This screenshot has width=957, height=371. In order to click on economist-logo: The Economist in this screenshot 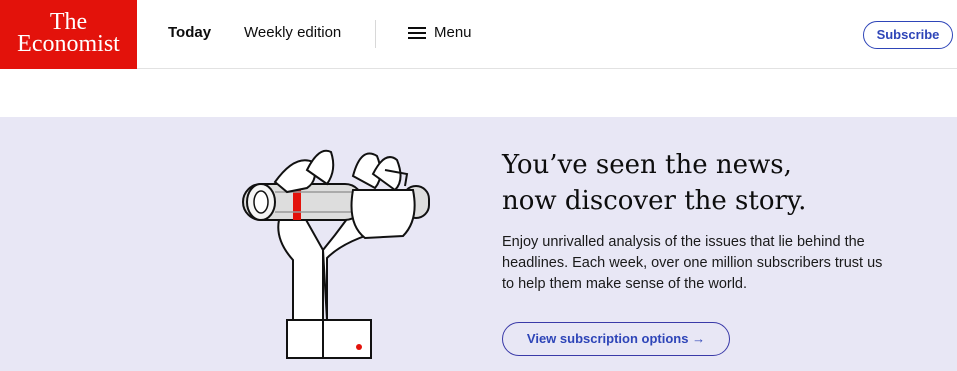, I will do `click(68, 34)`.